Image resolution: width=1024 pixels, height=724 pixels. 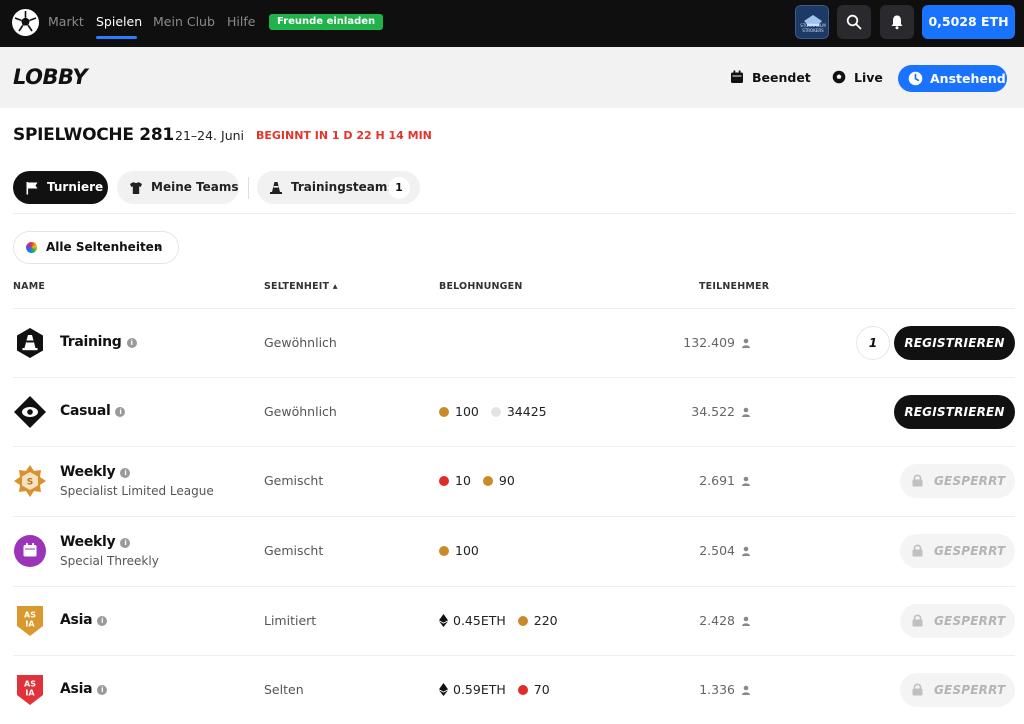 What do you see at coordinates (512, 77) in the screenshot?
I see `lobby-header: LOBBY Beendet Live Anstehend` at bounding box center [512, 77].